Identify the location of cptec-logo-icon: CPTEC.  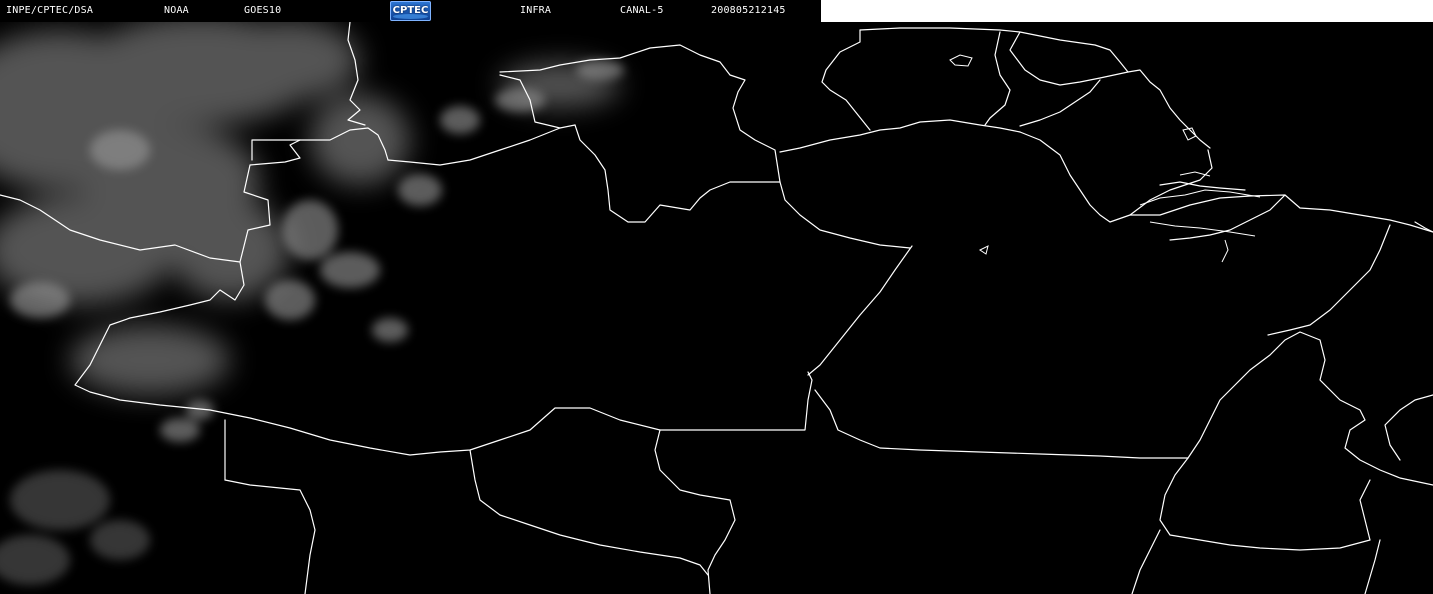
(410, 11).